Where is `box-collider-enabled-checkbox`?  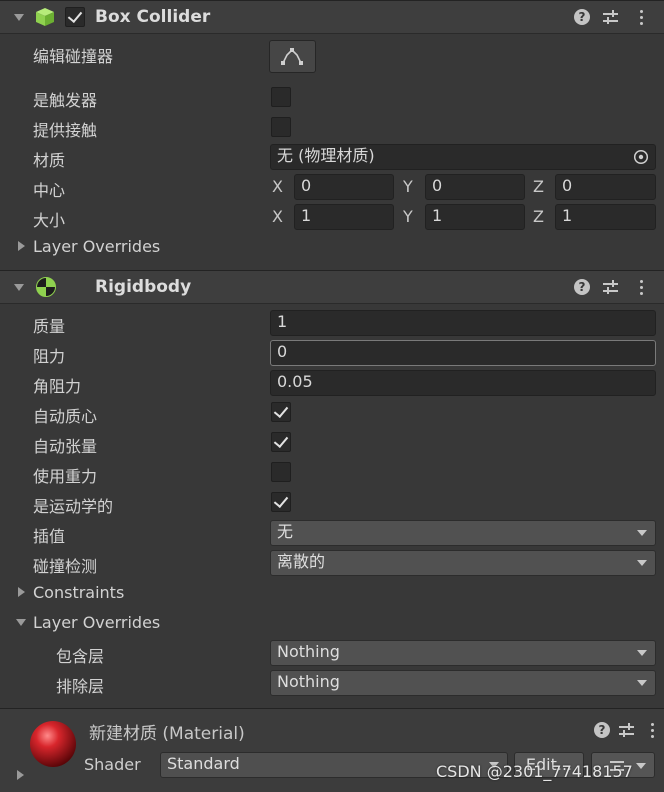 box-collider-enabled-checkbox is located at coordinates (75, 17).